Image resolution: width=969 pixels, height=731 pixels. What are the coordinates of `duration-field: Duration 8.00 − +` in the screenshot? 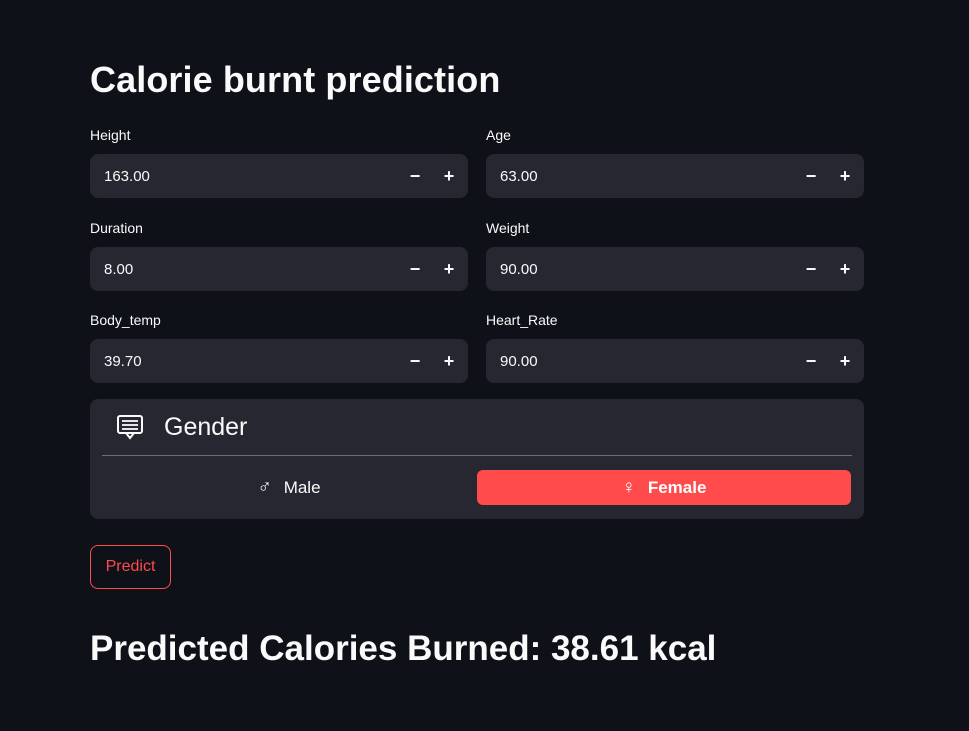 It's located at (279, 255).